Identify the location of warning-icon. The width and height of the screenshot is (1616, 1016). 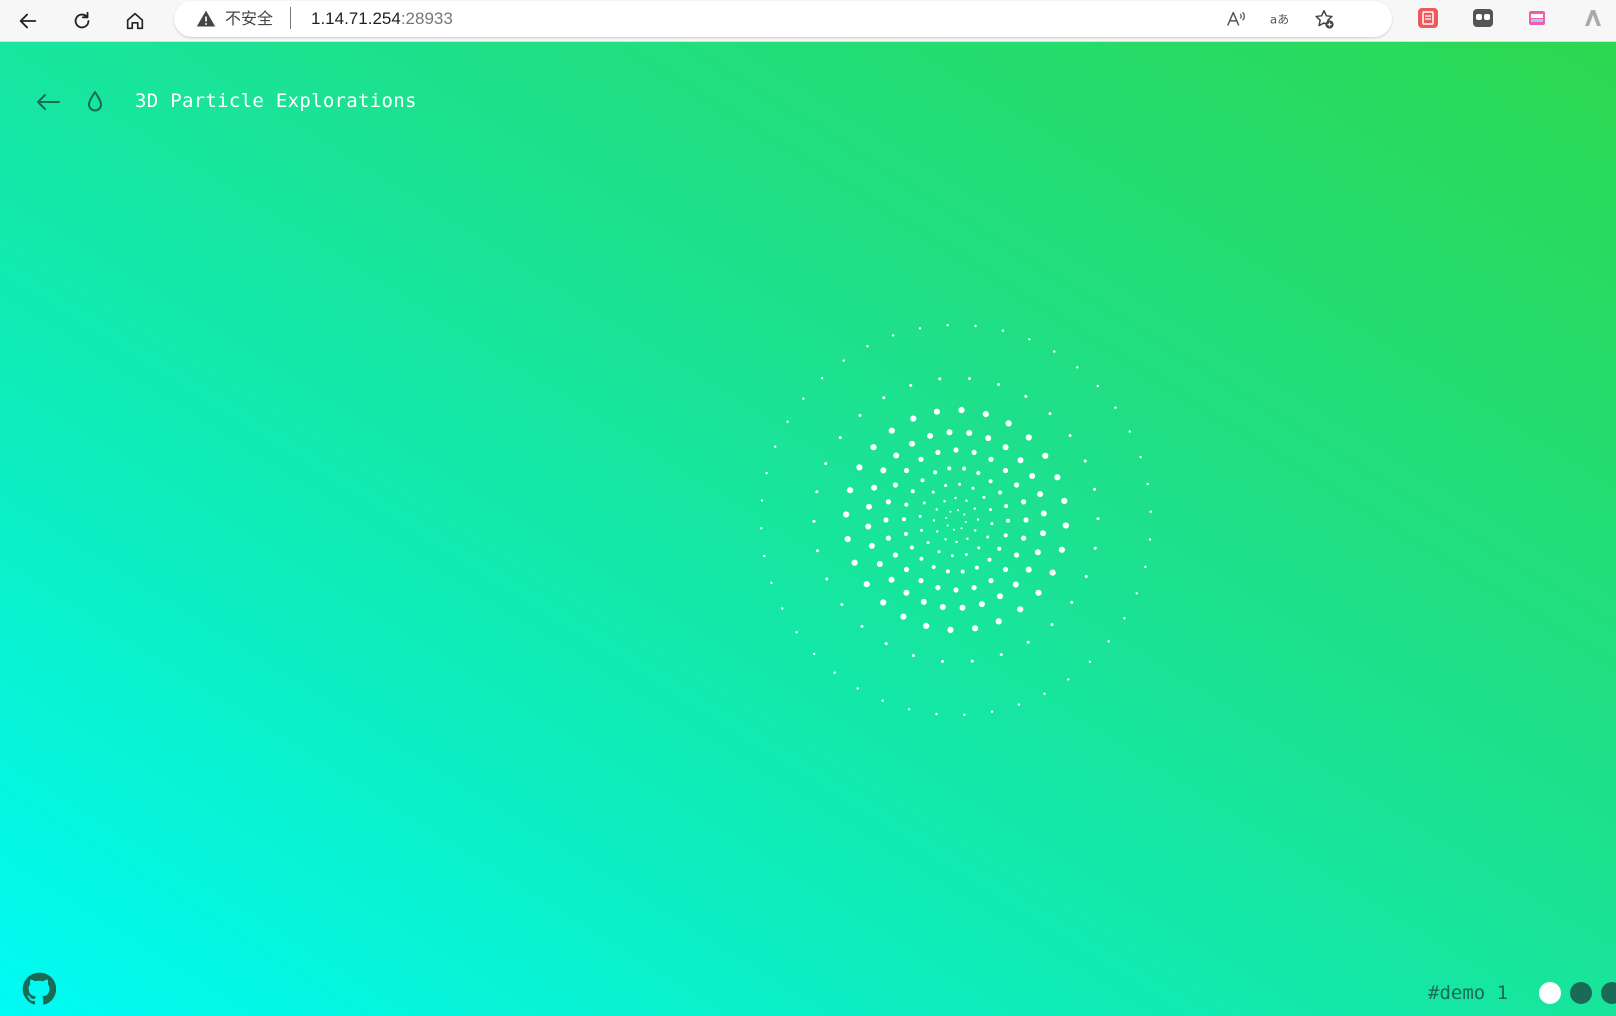
(206, 19).